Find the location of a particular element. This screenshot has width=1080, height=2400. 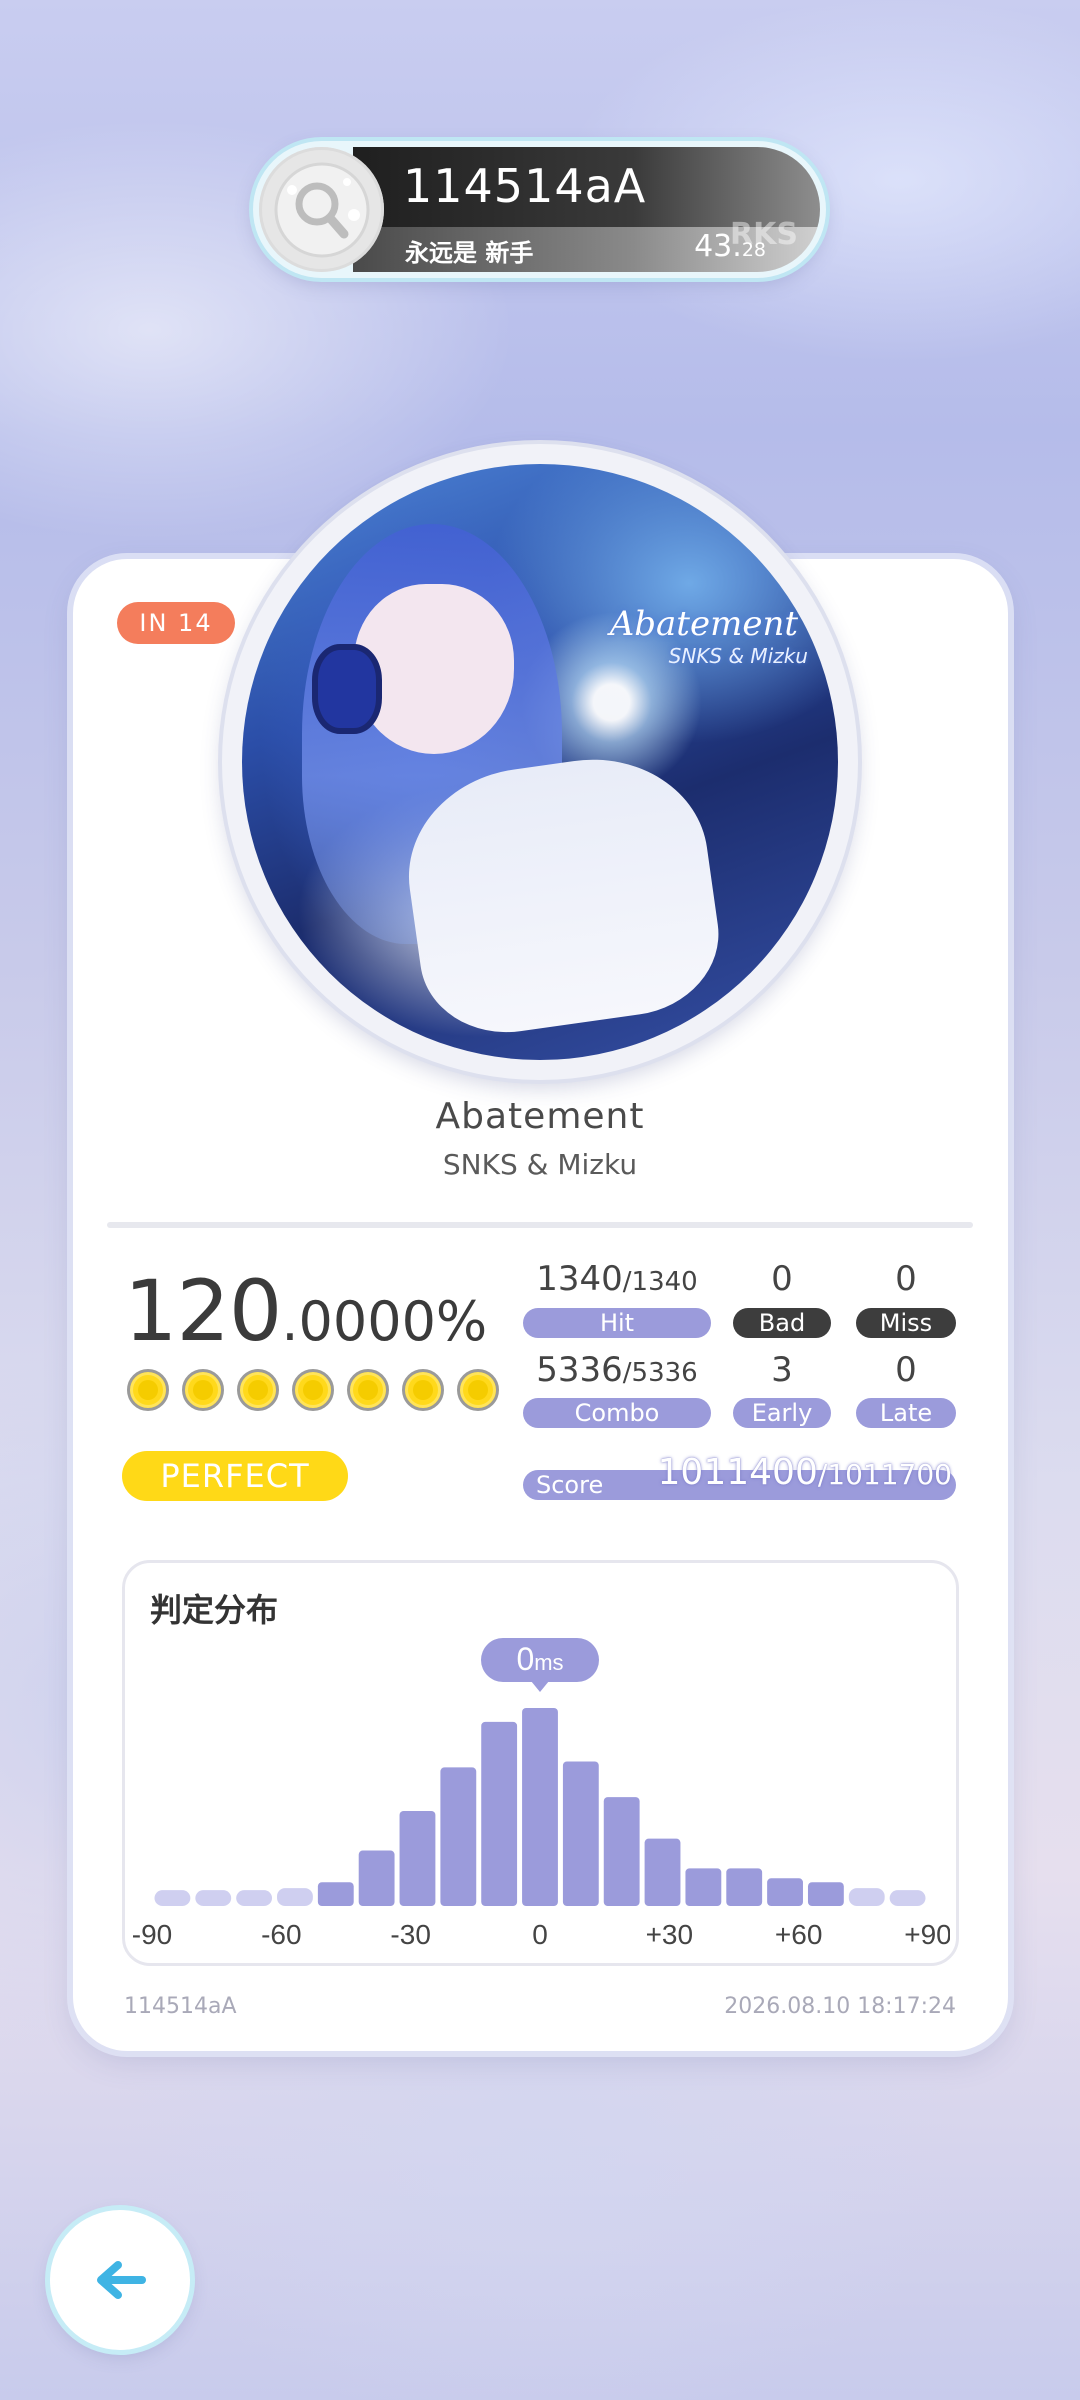

player-info-bar: 114514aA 永远是 新手 RKS 43.28 is located at coordinates (539, 209).